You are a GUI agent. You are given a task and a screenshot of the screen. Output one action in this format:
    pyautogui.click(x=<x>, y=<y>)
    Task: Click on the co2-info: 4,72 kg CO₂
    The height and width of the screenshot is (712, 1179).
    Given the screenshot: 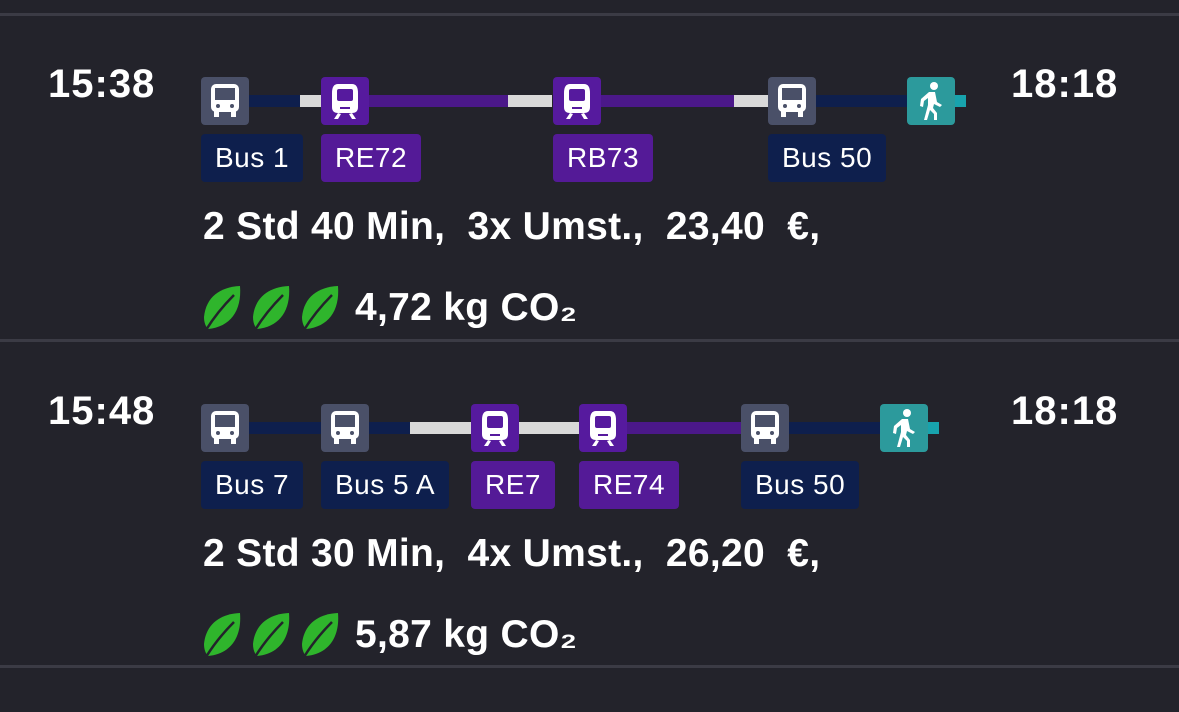 What is the action you would take?
    pyautogui.click(x=388, y=308)
    